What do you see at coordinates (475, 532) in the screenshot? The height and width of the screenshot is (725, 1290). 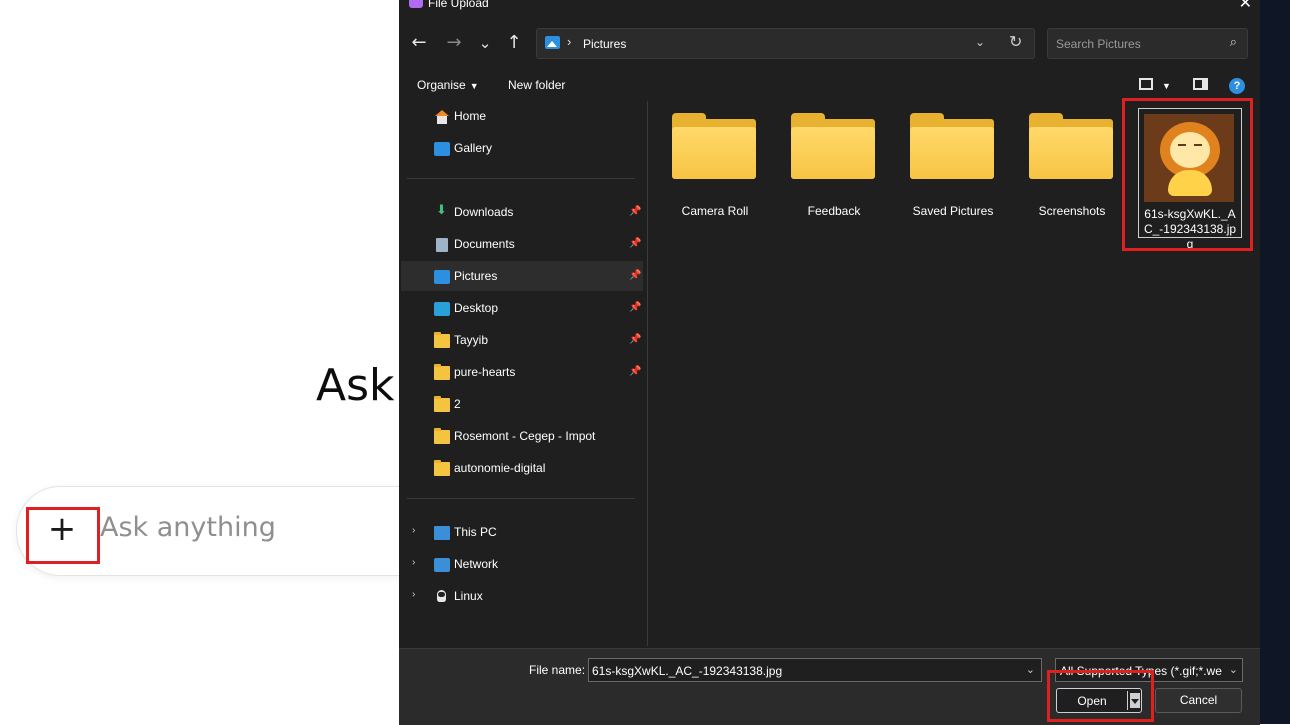 I see `sidebar-item-label: This PC` at bounding box center [475, 532].